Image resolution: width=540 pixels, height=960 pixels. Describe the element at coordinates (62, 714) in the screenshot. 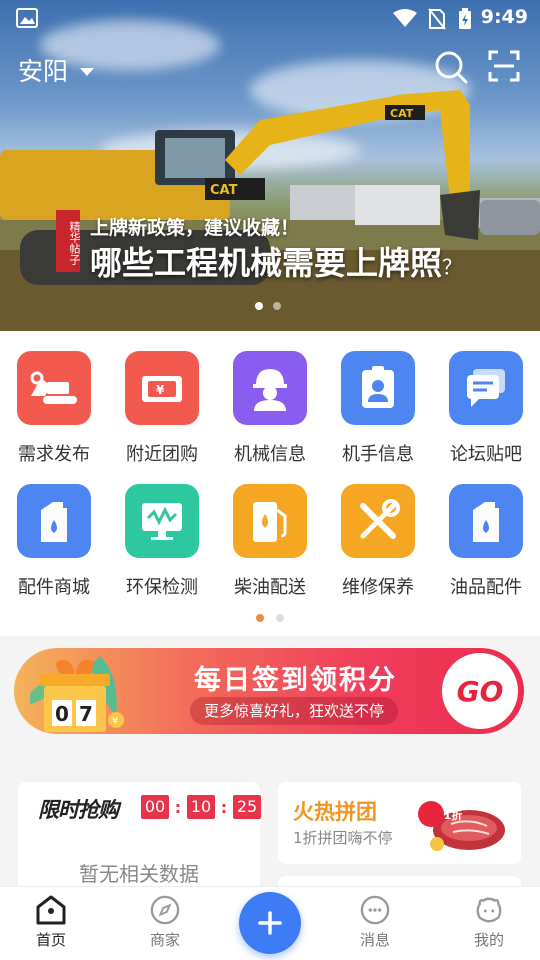

I see `counter-digit: 0` at that location.